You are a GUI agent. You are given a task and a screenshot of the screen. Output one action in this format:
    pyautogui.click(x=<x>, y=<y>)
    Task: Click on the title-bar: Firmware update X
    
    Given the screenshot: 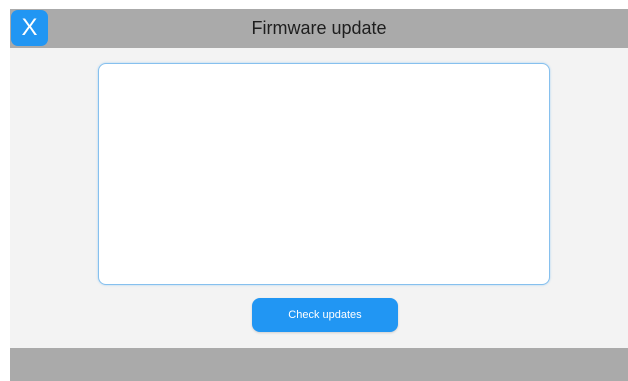 What is the action you would take?
    pyautogui.click(x=319, y=28)
    